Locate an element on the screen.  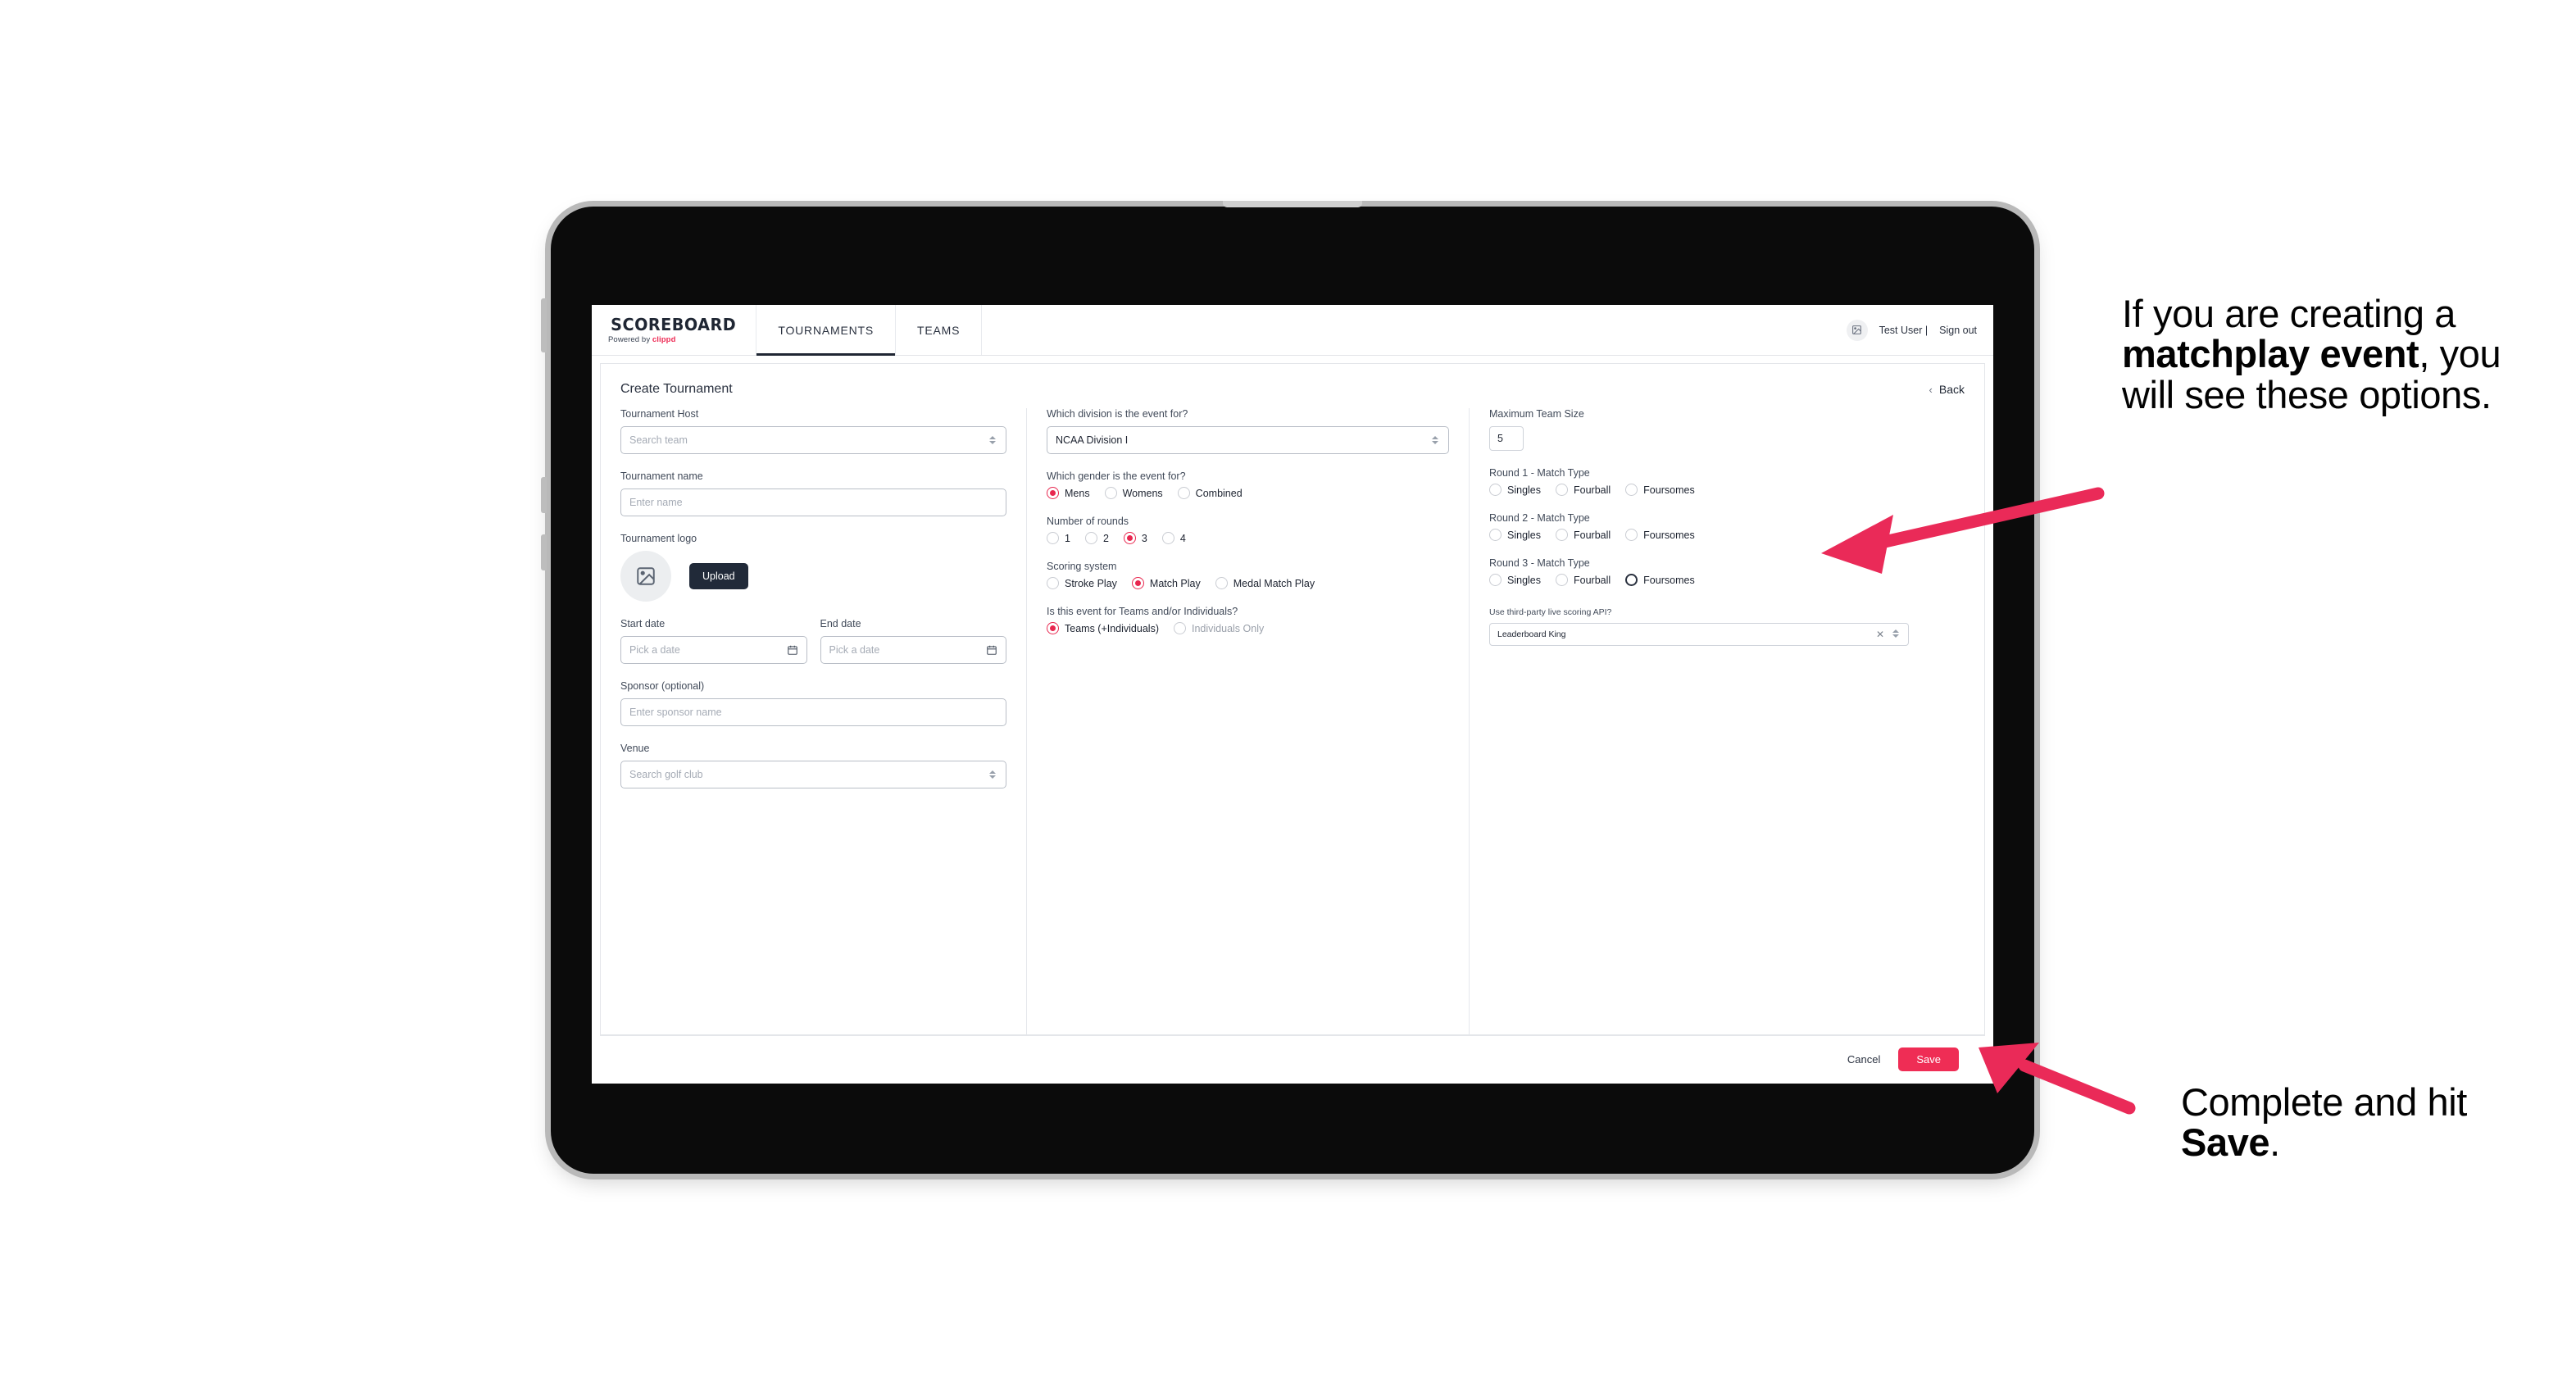
annotation-save-part-1: Complete and hit is located at coordinates (2324, 1102).